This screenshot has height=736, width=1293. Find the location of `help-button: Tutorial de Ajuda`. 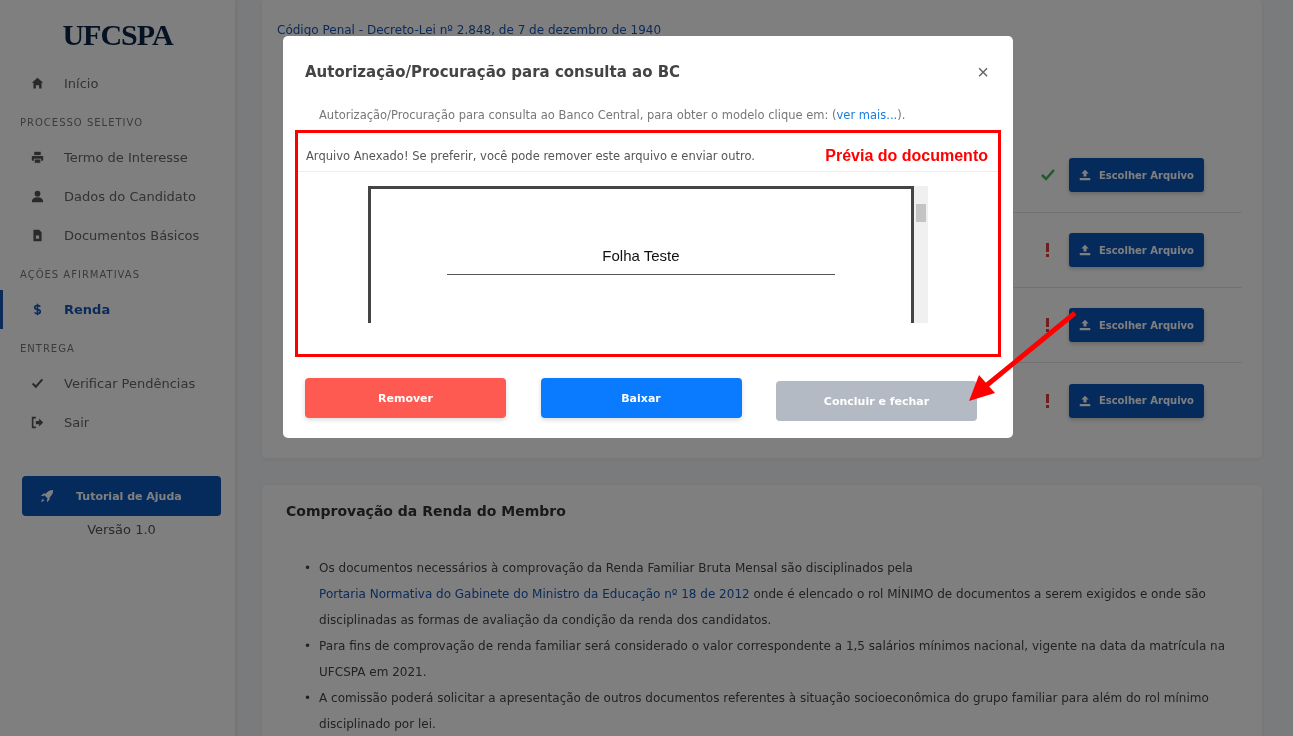

help-button: Tutorial de Ajuda is located at coordinates (121, 496).